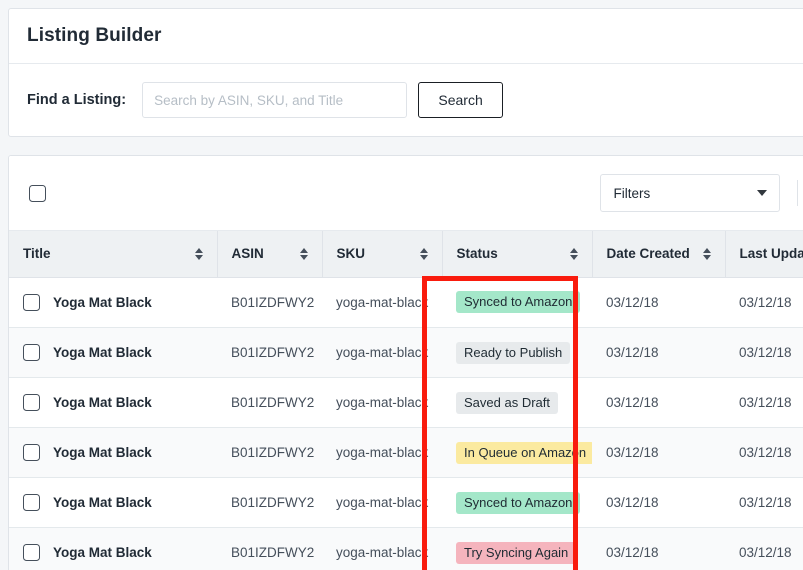 The height and width of the screenshot is (570, 803). I want to click on find-listing-row: Find a Listing: Search, so click(406, 100).